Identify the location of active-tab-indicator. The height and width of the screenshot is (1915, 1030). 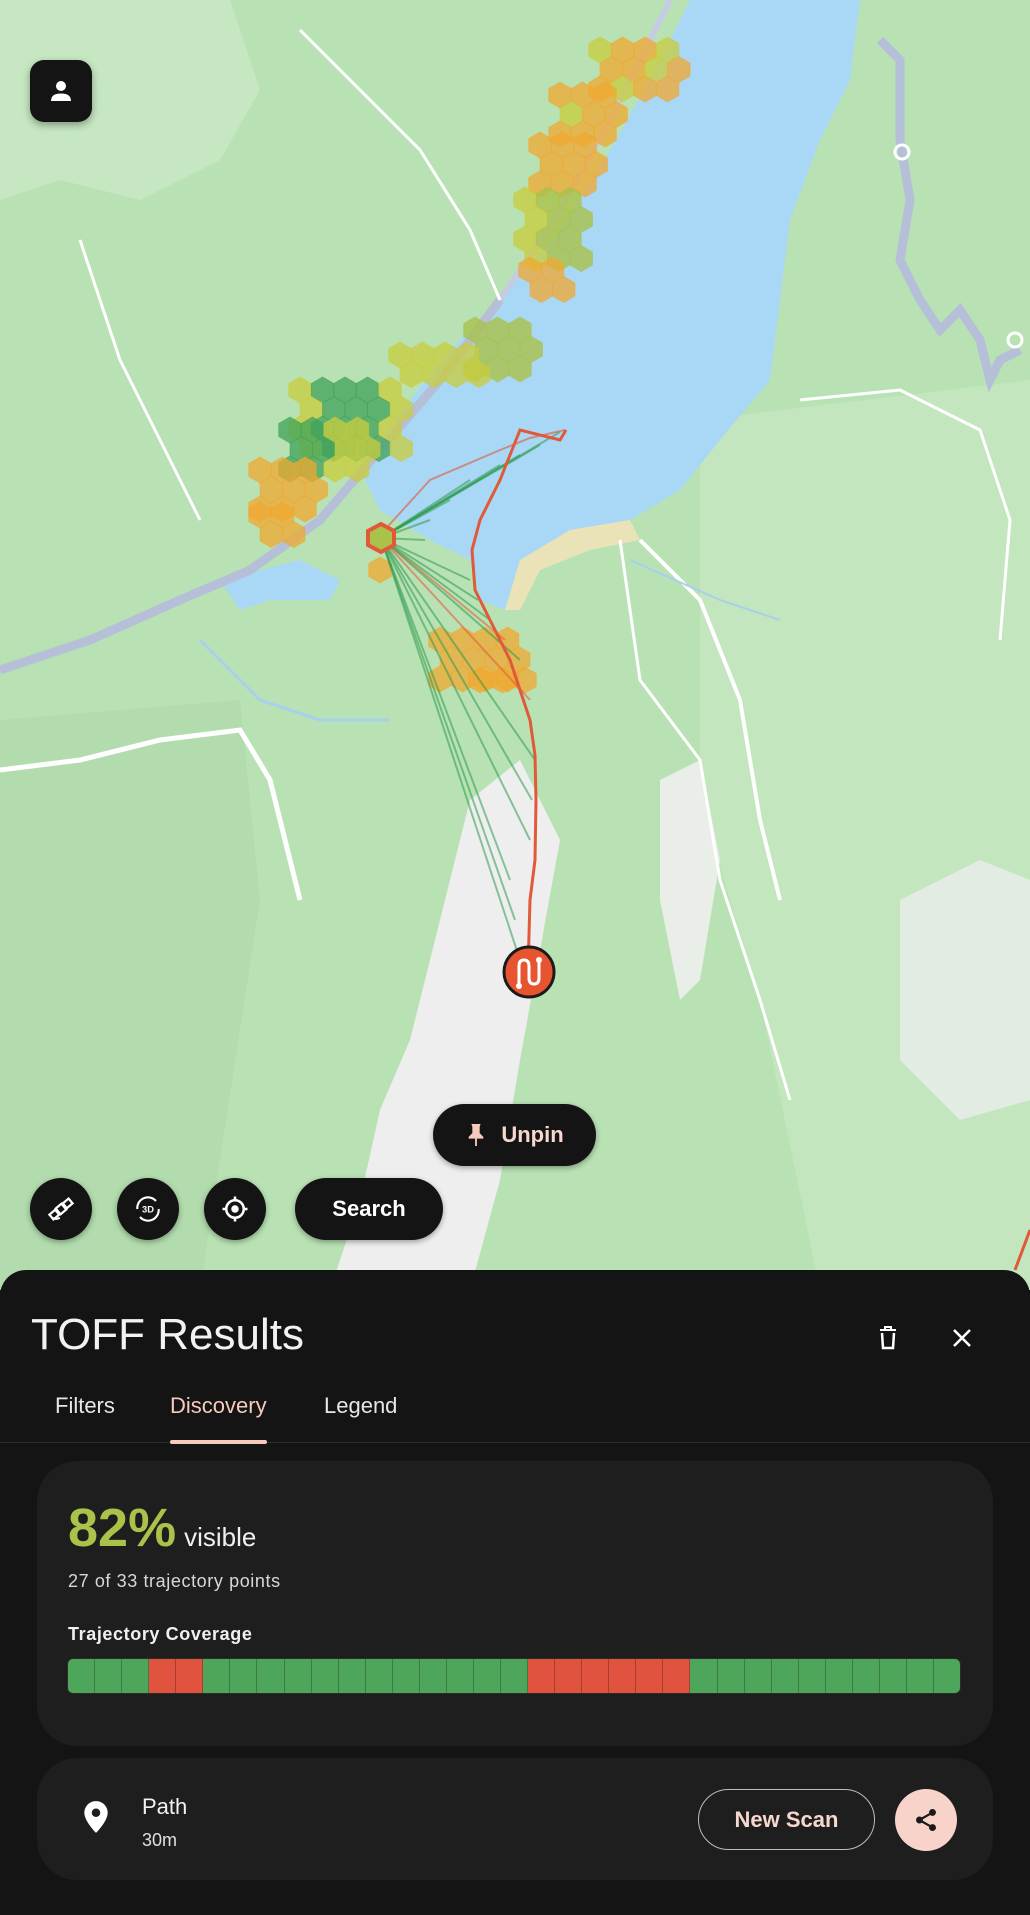
(218, 1442).